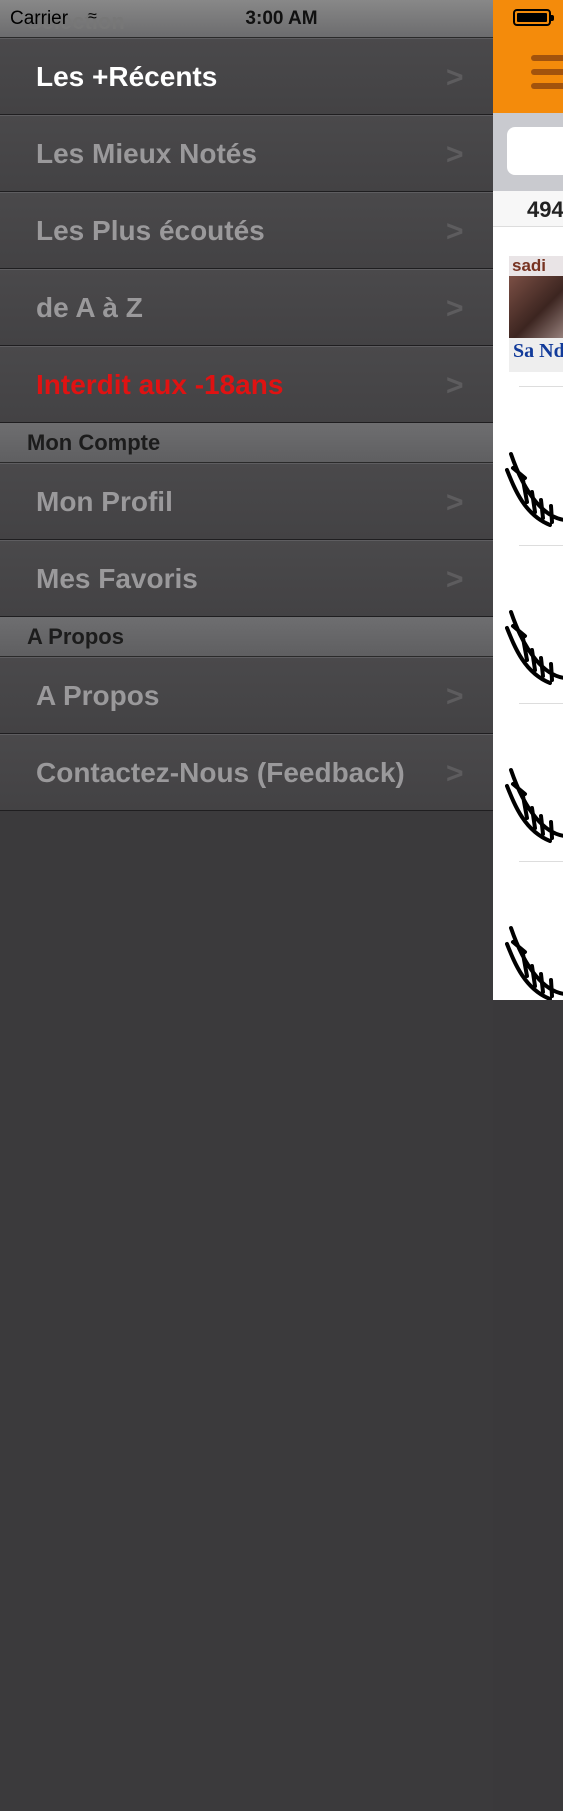  Describe the element at coordinates (547, 76) in the screenshot. I see `hamburger-menu-icon` at that location.